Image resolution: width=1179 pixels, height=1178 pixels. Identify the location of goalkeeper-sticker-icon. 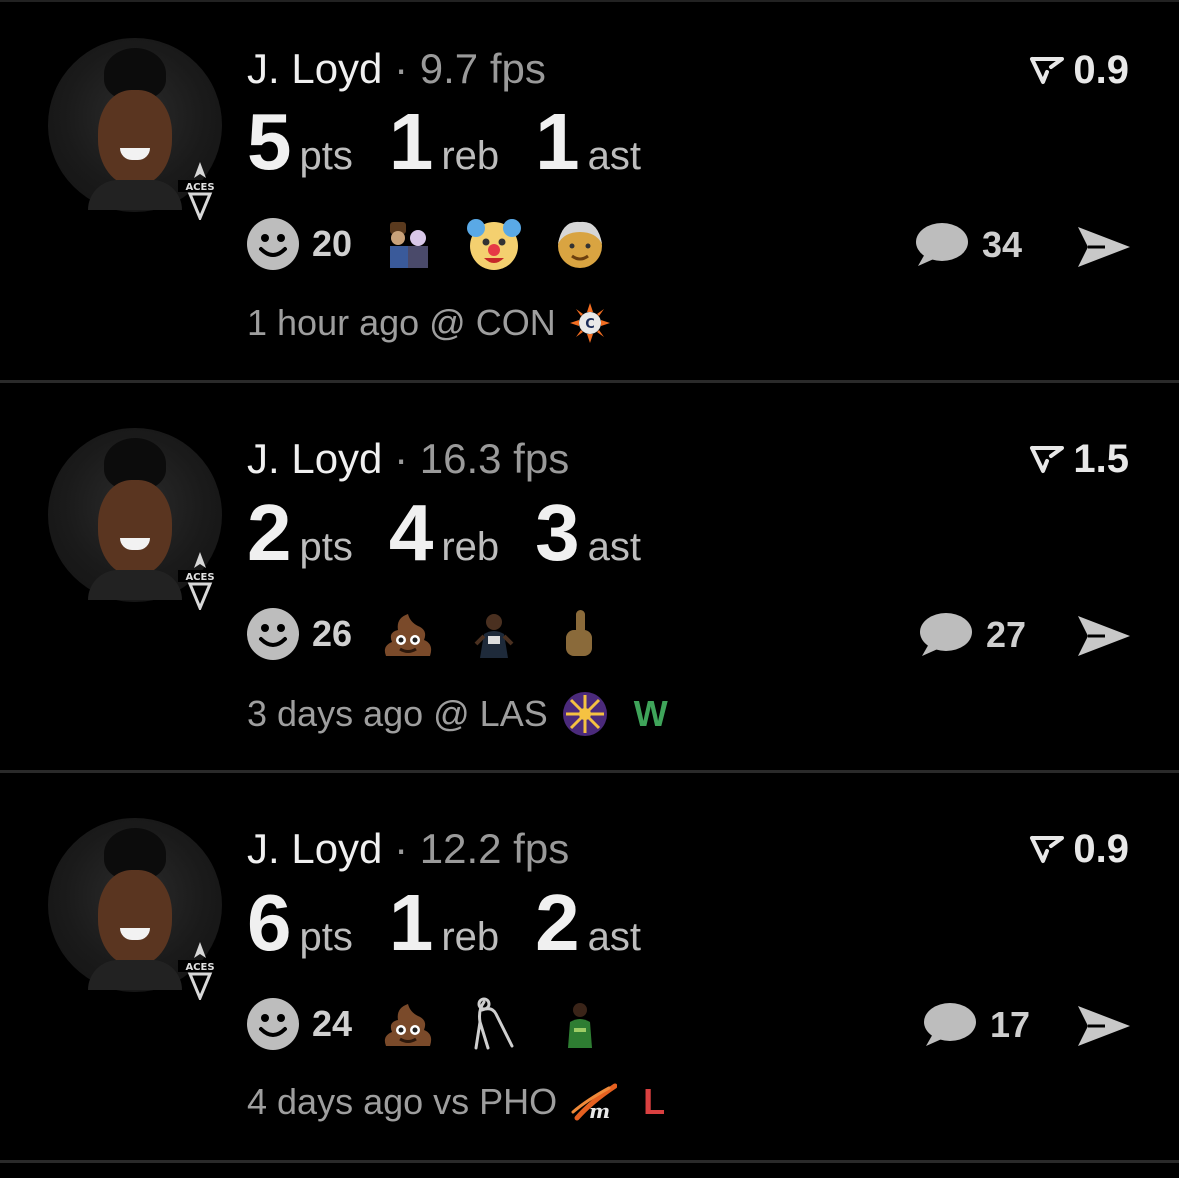
(580, 1024).